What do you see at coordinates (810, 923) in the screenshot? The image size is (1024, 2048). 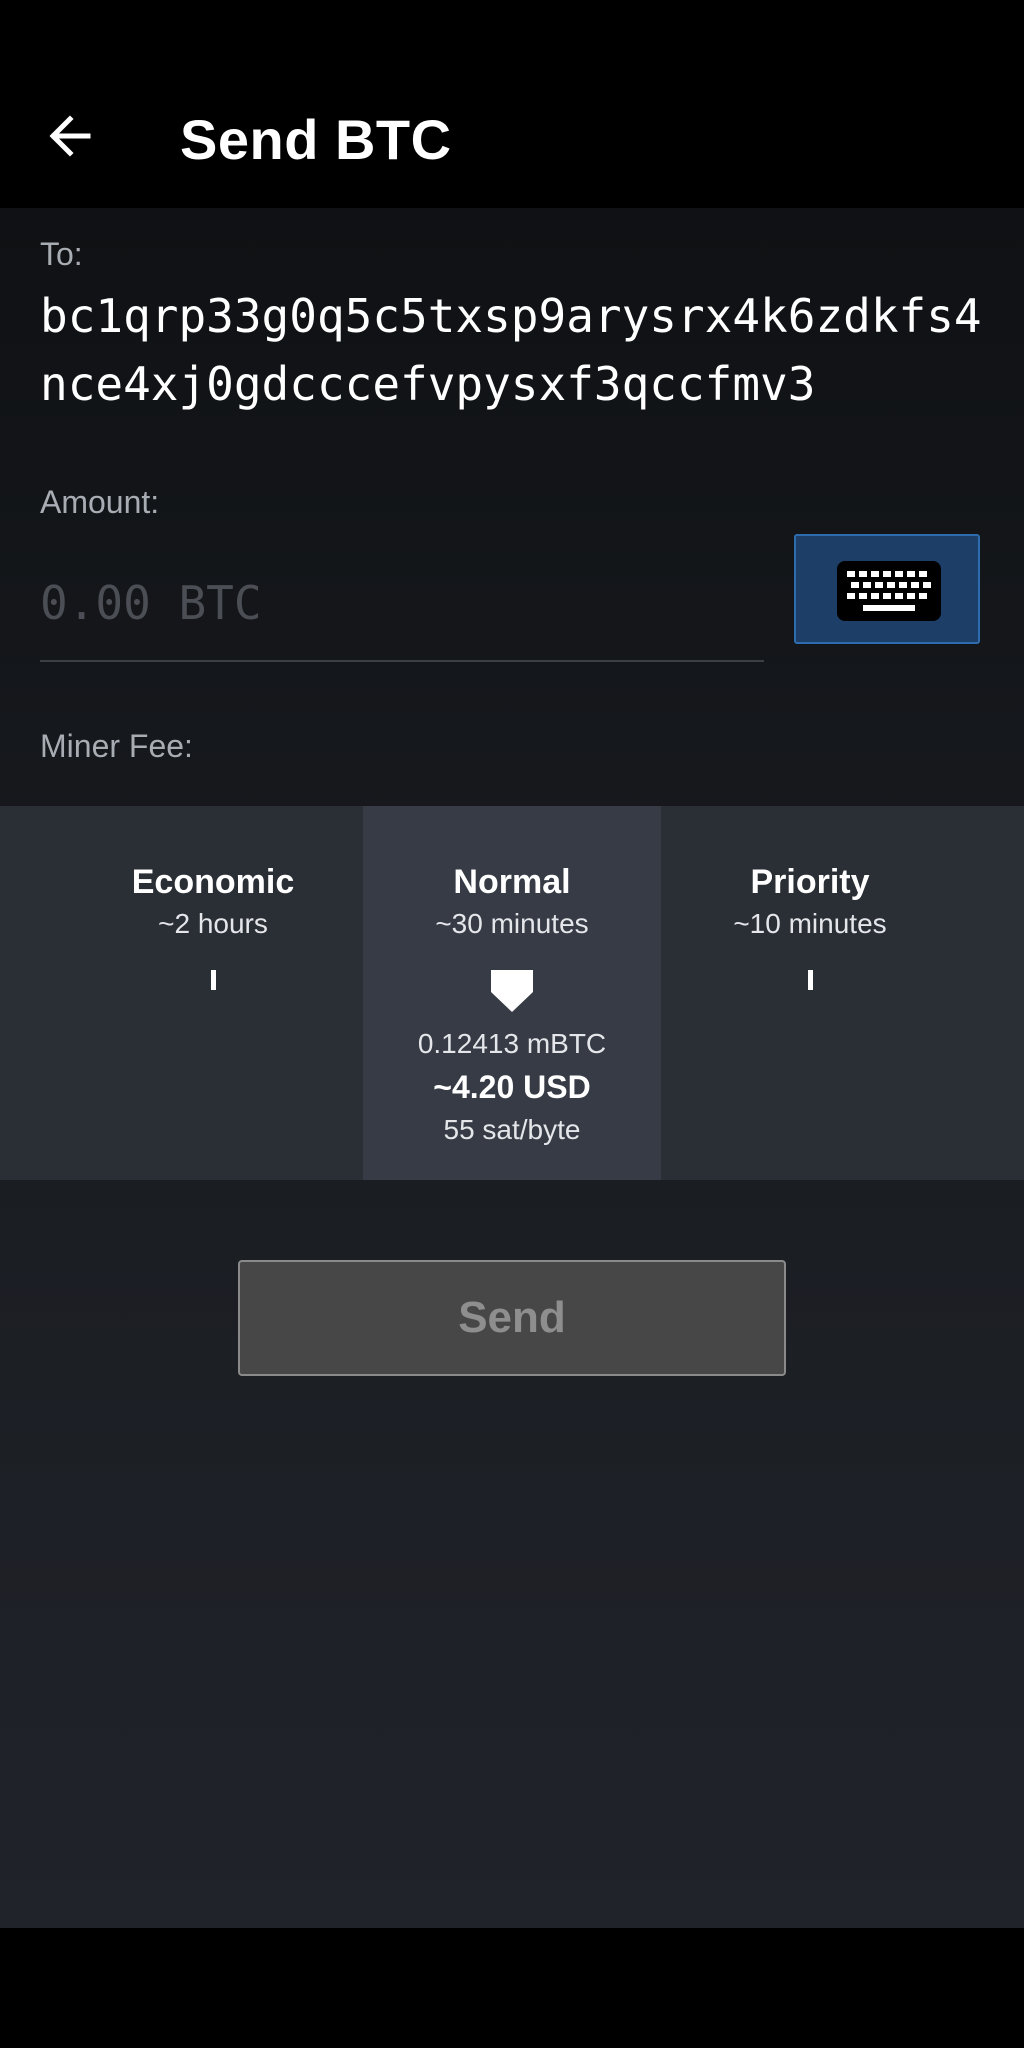 I see `fee-option-time: ~10 minutes` at bounding box center [810, 923].